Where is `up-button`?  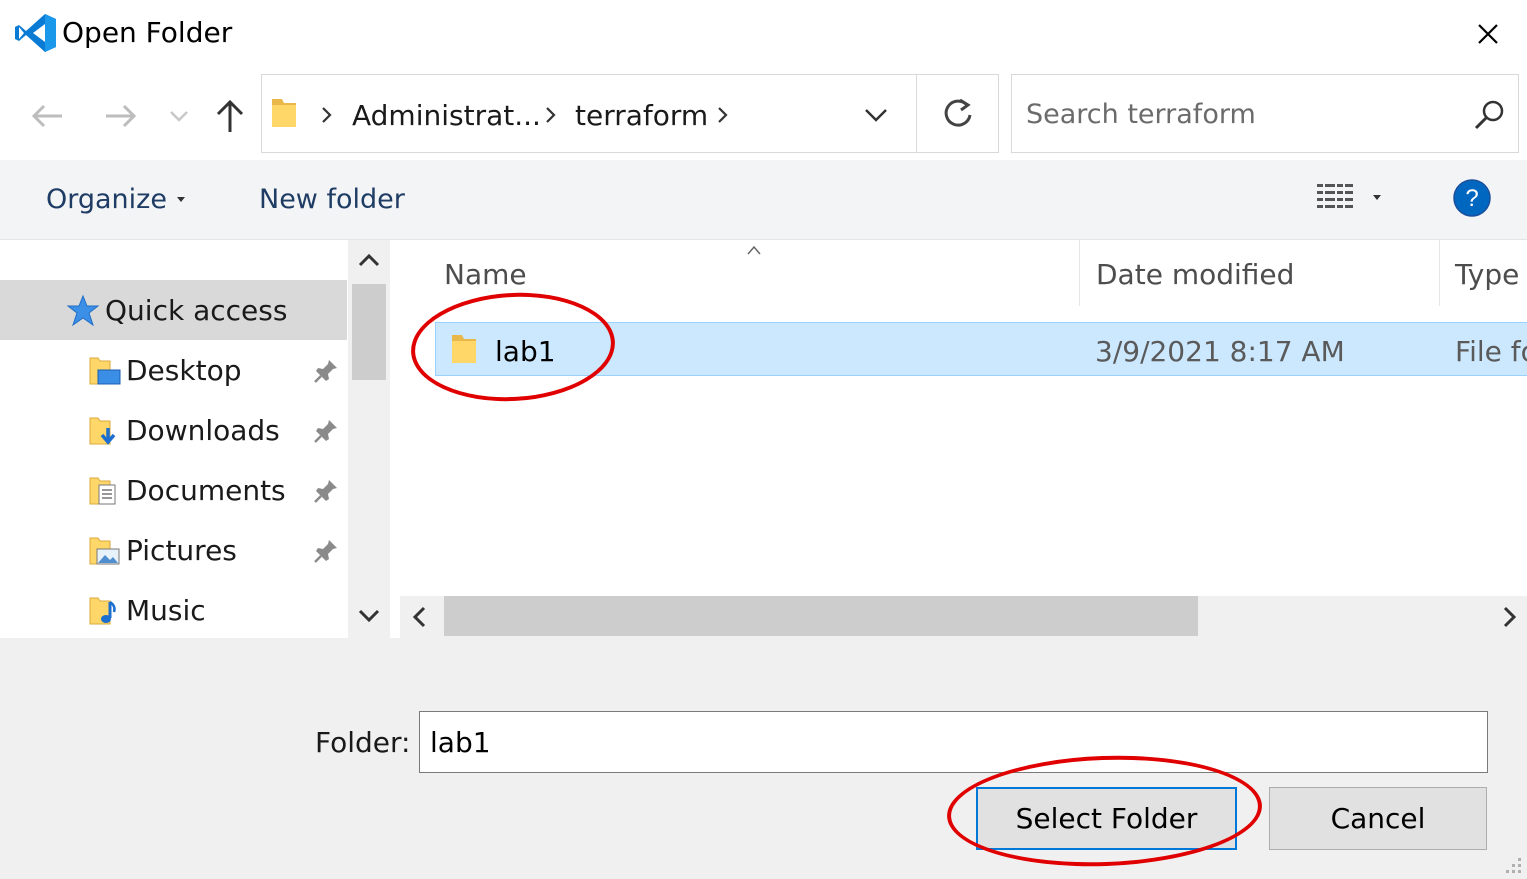
up-button is located at coordinates (230, 116).